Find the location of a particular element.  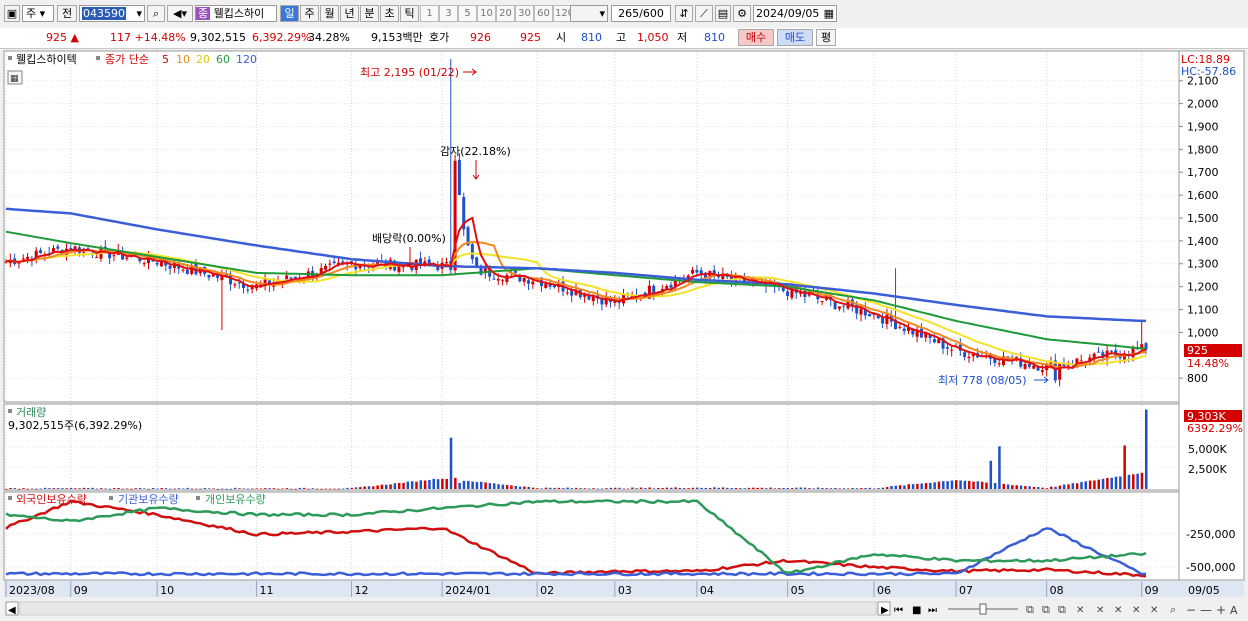

prev-button: 전 is located at coordinates (67, 13).